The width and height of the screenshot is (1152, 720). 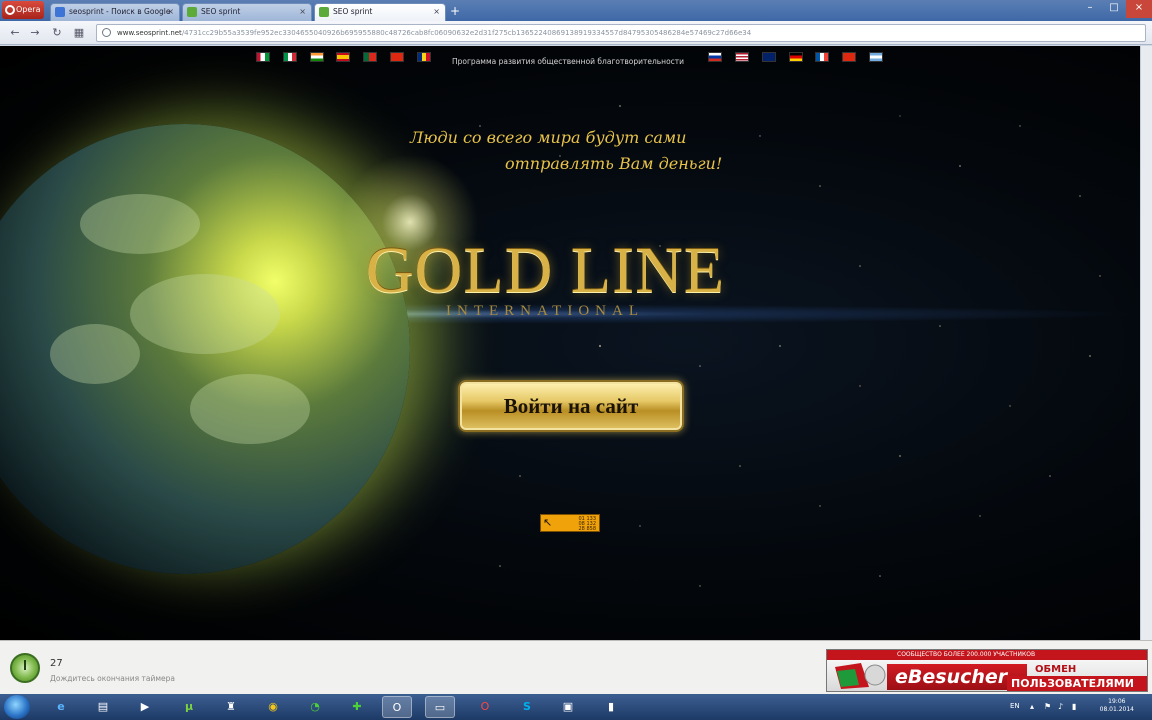 What do you see at coordinates (545, 311) in the screenshot?
I see `logo-subtitle: INTERNATIONAL` at bounding box center [545, 311].